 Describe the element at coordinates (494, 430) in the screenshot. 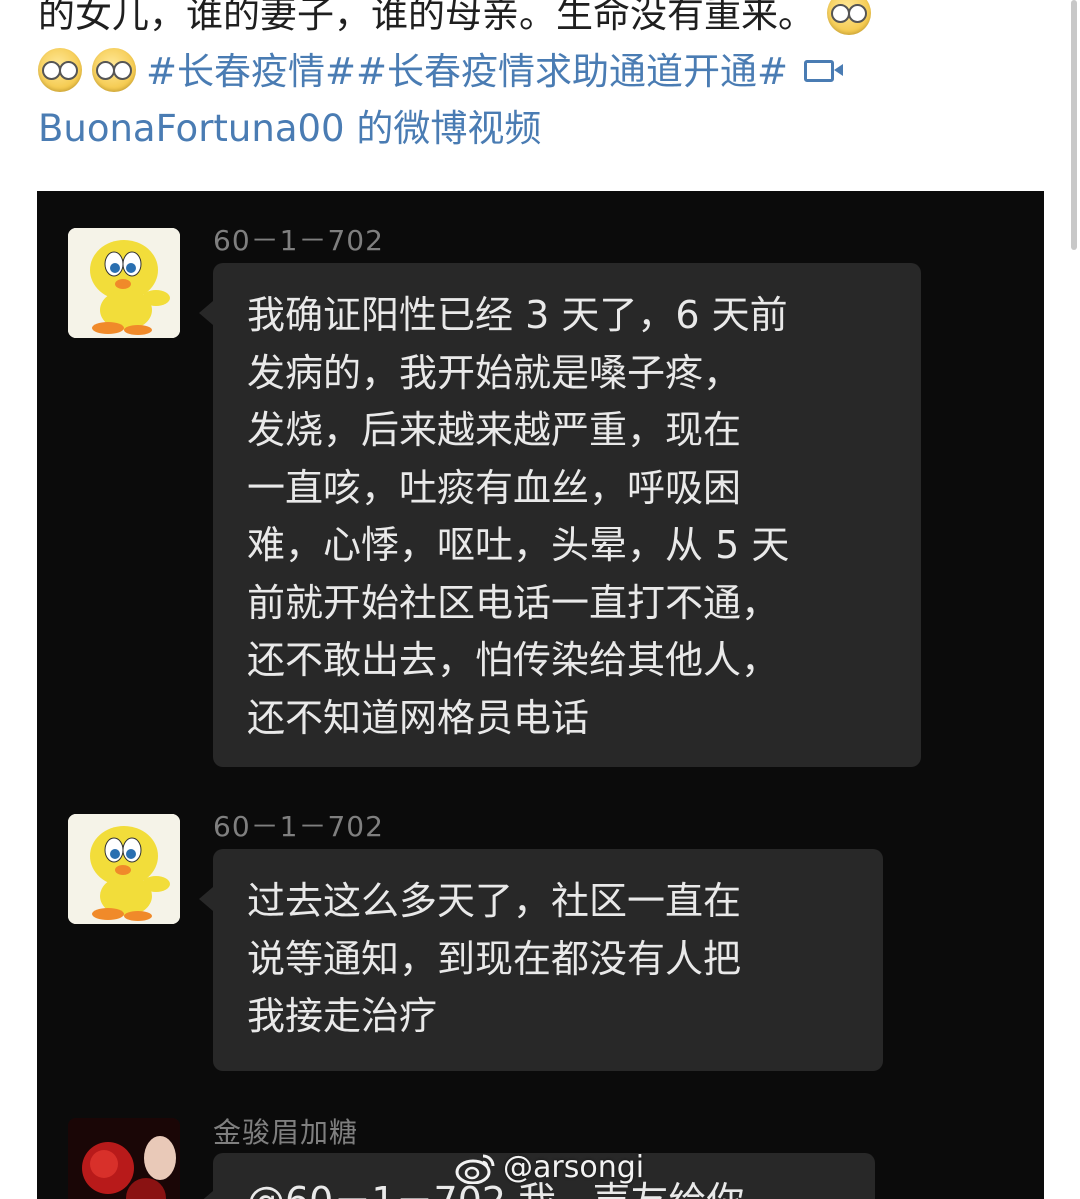

I see `message-line: 发烧，后来越来越严重，现在` at that location.